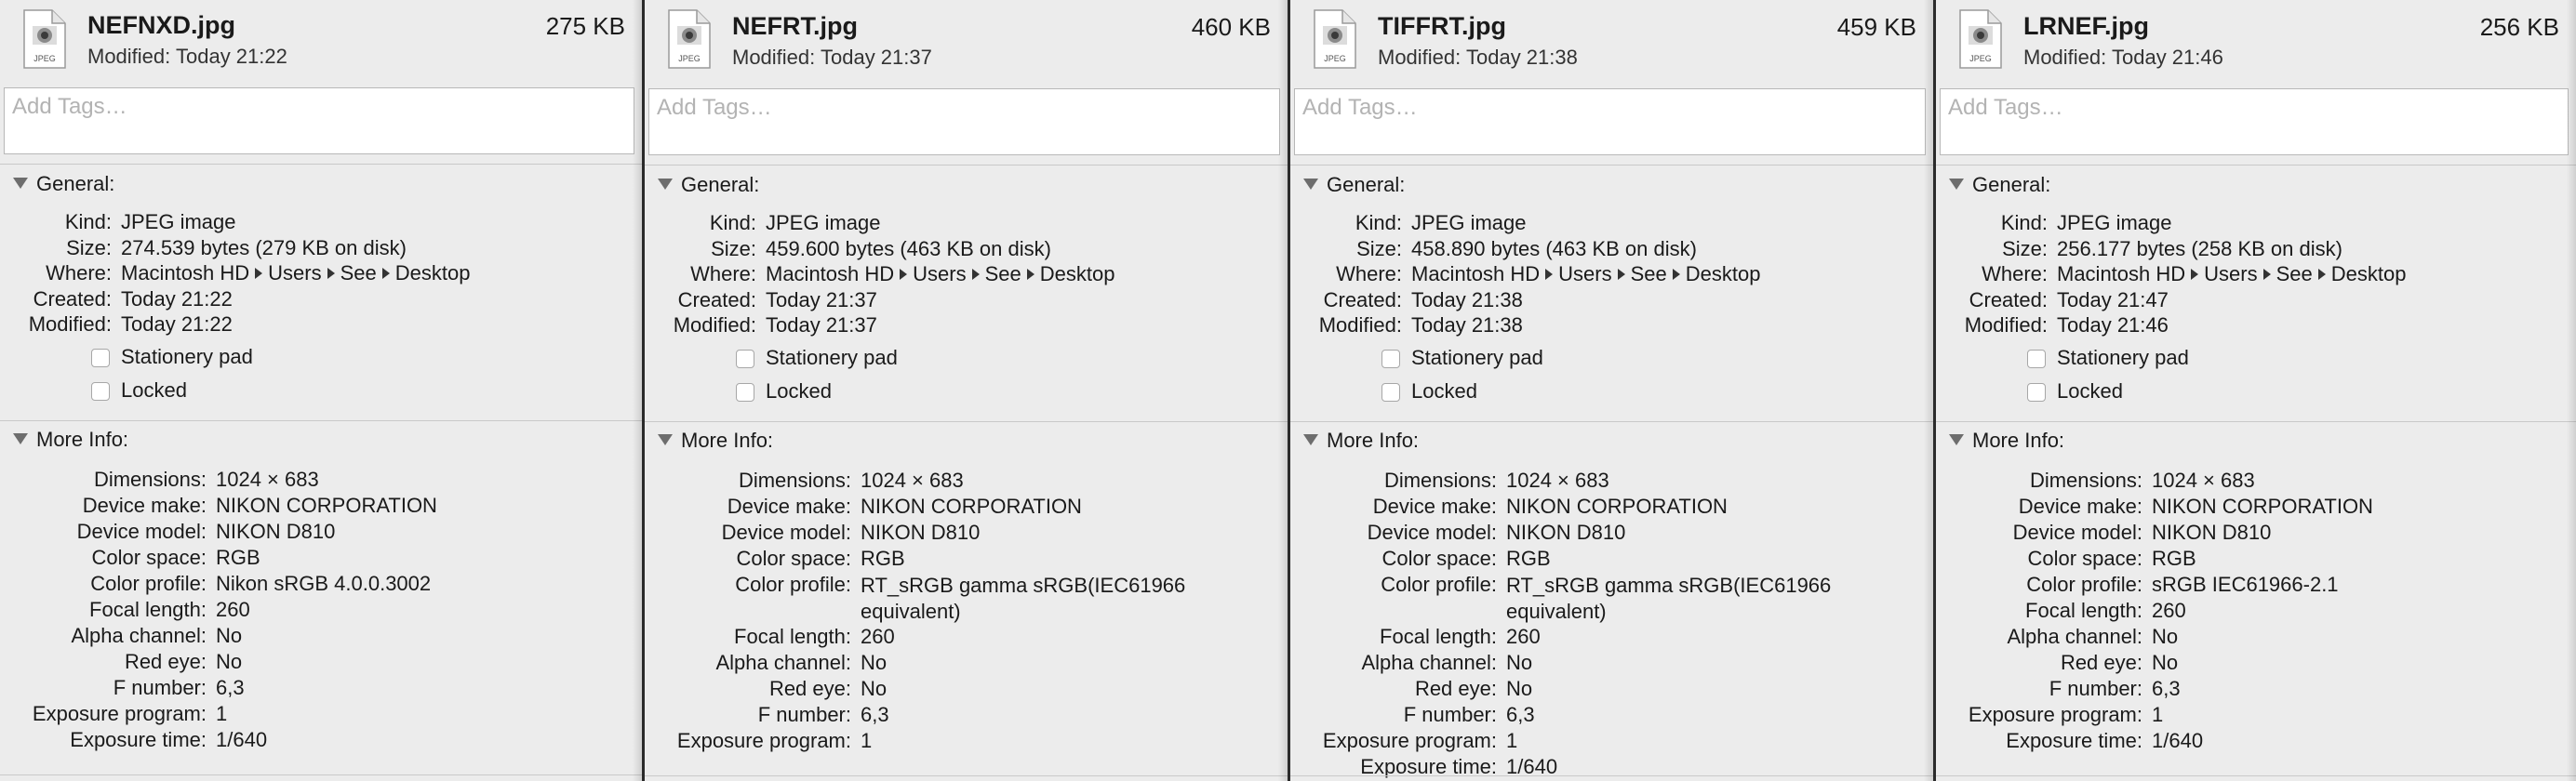 The width and height of the screenshot is (2576, 781). I want to click on more-info-row-device-make: Device make: NIKON CORPORATION, so click(966, 508).